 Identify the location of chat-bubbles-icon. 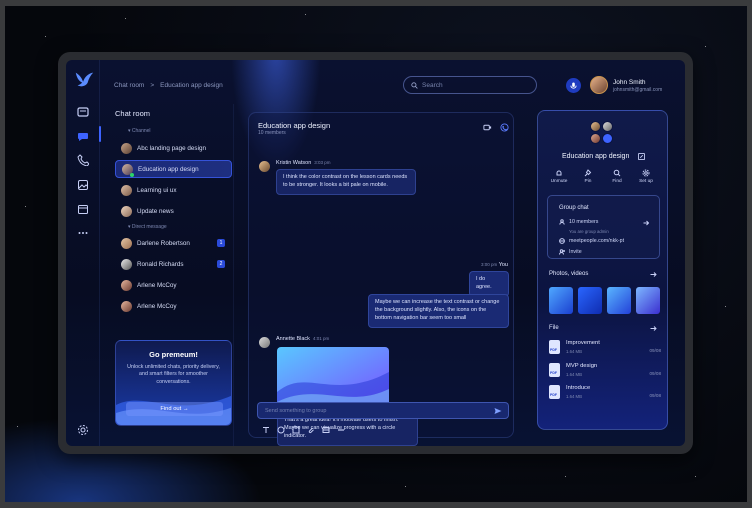
(83, 112).